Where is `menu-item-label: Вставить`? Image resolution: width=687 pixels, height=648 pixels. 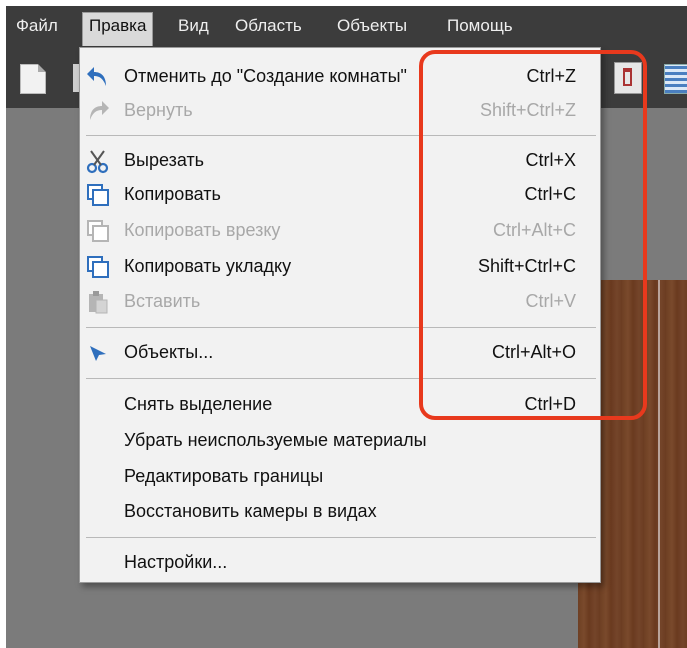 menu-item-label: Вставить is located at coordinates (162, 301).